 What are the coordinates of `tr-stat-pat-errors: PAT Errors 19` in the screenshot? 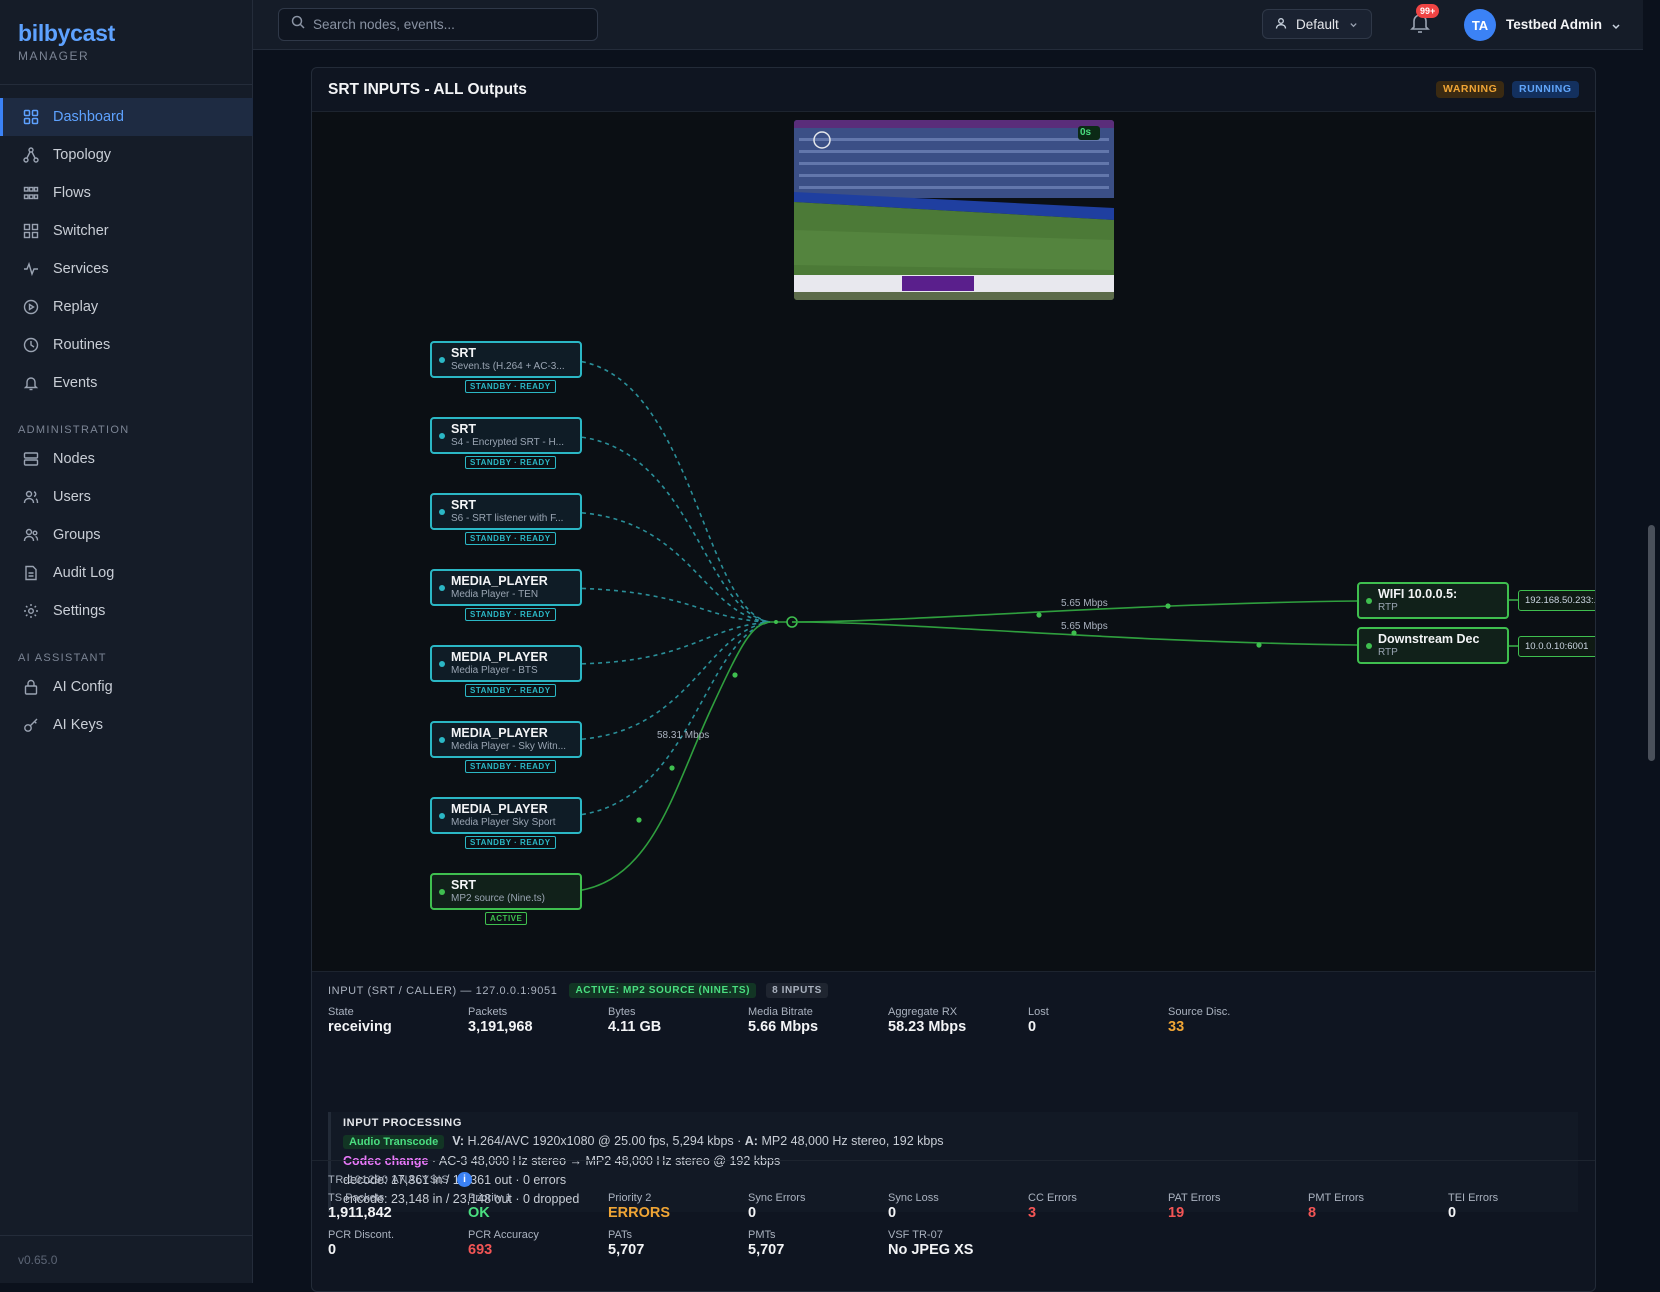 It's located at (1194, 1206).